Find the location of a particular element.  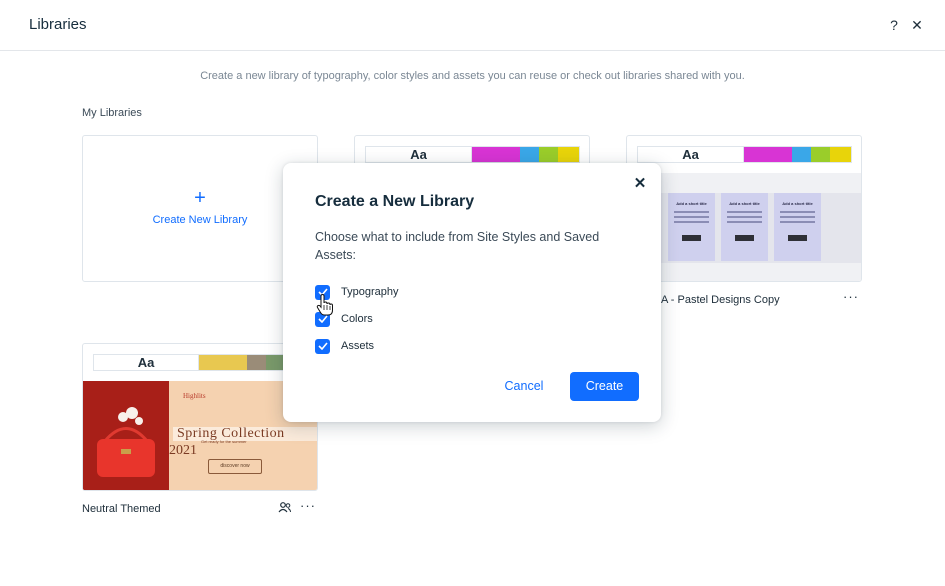

plus-icon: + is located at coordinates (200, 198).